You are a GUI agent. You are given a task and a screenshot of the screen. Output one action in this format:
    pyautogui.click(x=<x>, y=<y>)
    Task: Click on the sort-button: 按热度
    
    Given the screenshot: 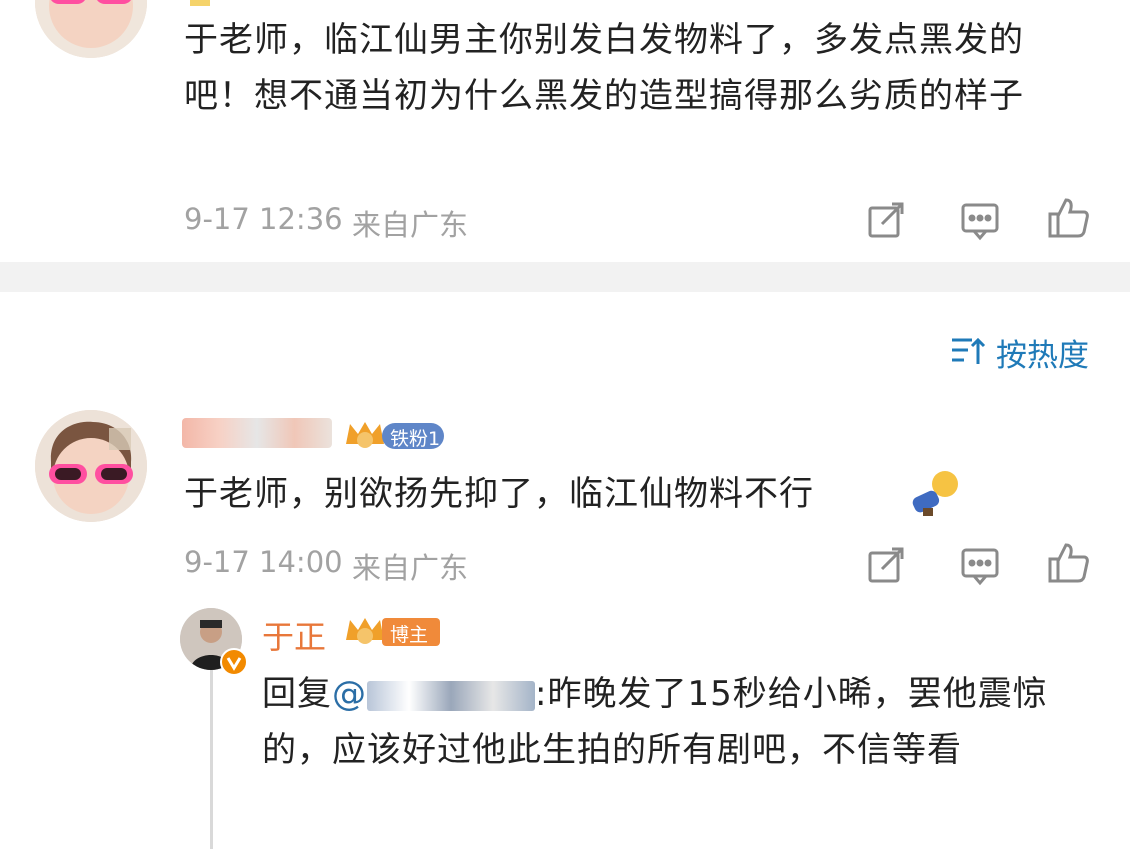 What is the action you would take?
    pyautogui.click(x=1022, y=352)
    